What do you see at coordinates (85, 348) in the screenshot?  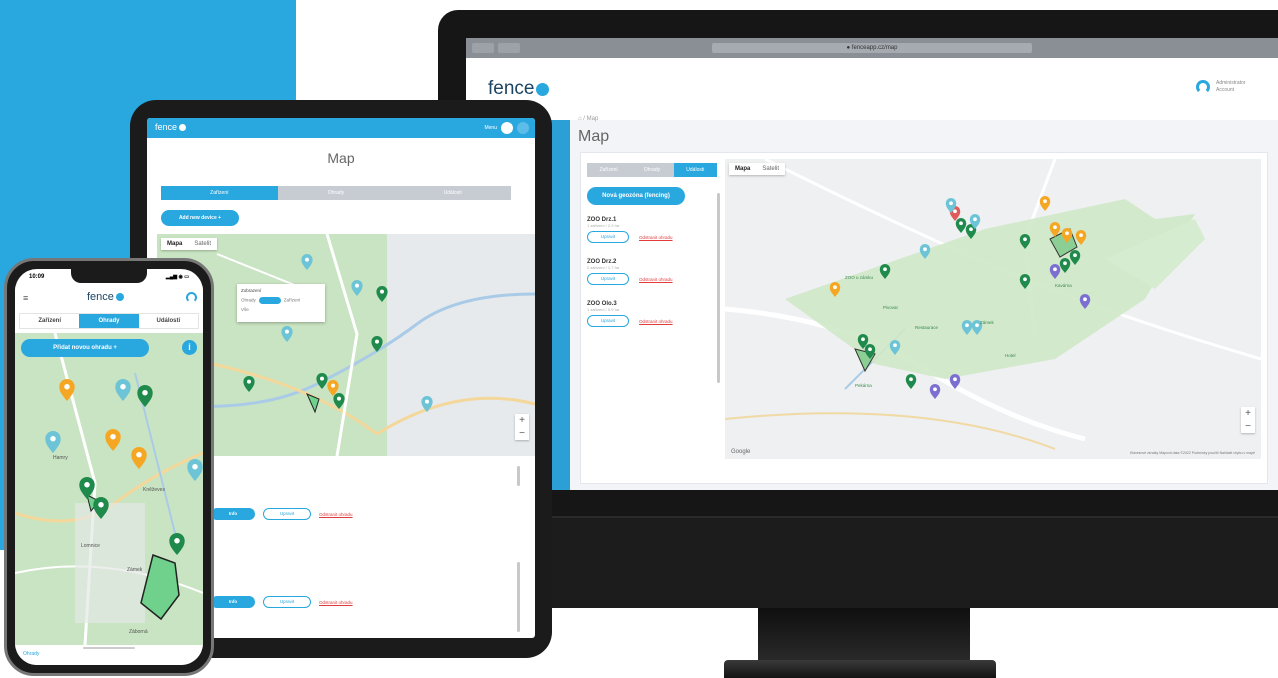 I see `add-fence-button: Přidat novou ohradu +` at bounding box center [85, 348].